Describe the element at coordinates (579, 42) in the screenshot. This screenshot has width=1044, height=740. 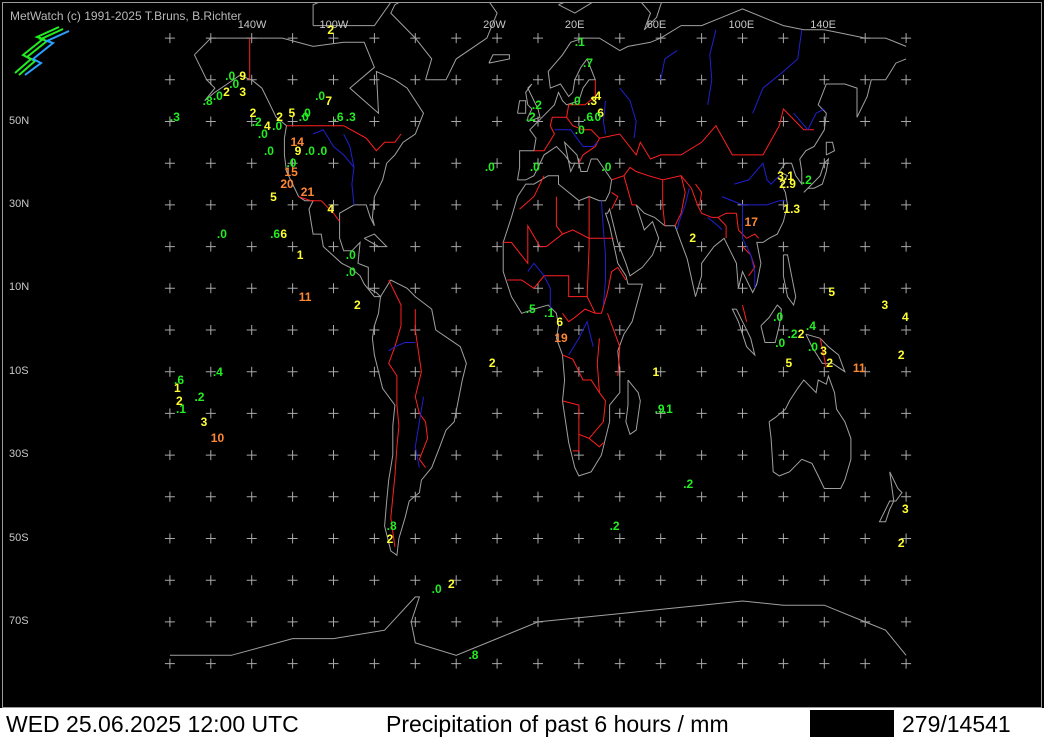
I see `precip-value: .1` at that location.